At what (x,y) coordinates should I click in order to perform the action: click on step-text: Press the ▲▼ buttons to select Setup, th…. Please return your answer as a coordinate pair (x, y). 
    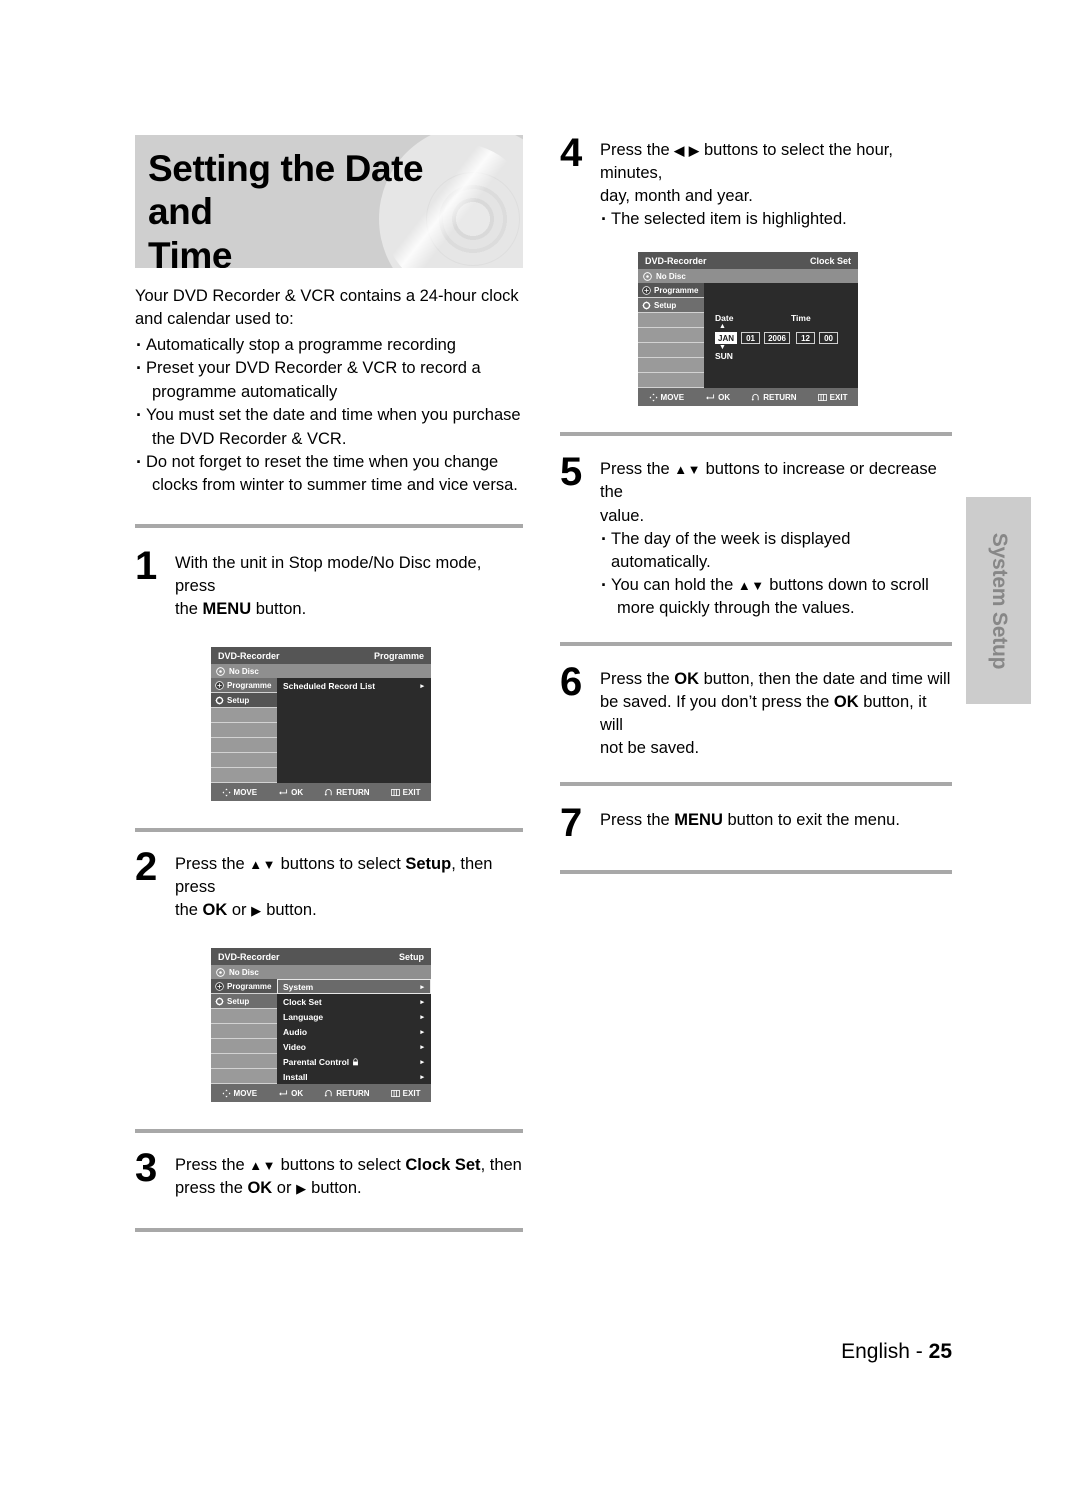
    Looking at the image, I should click on (349, 885).